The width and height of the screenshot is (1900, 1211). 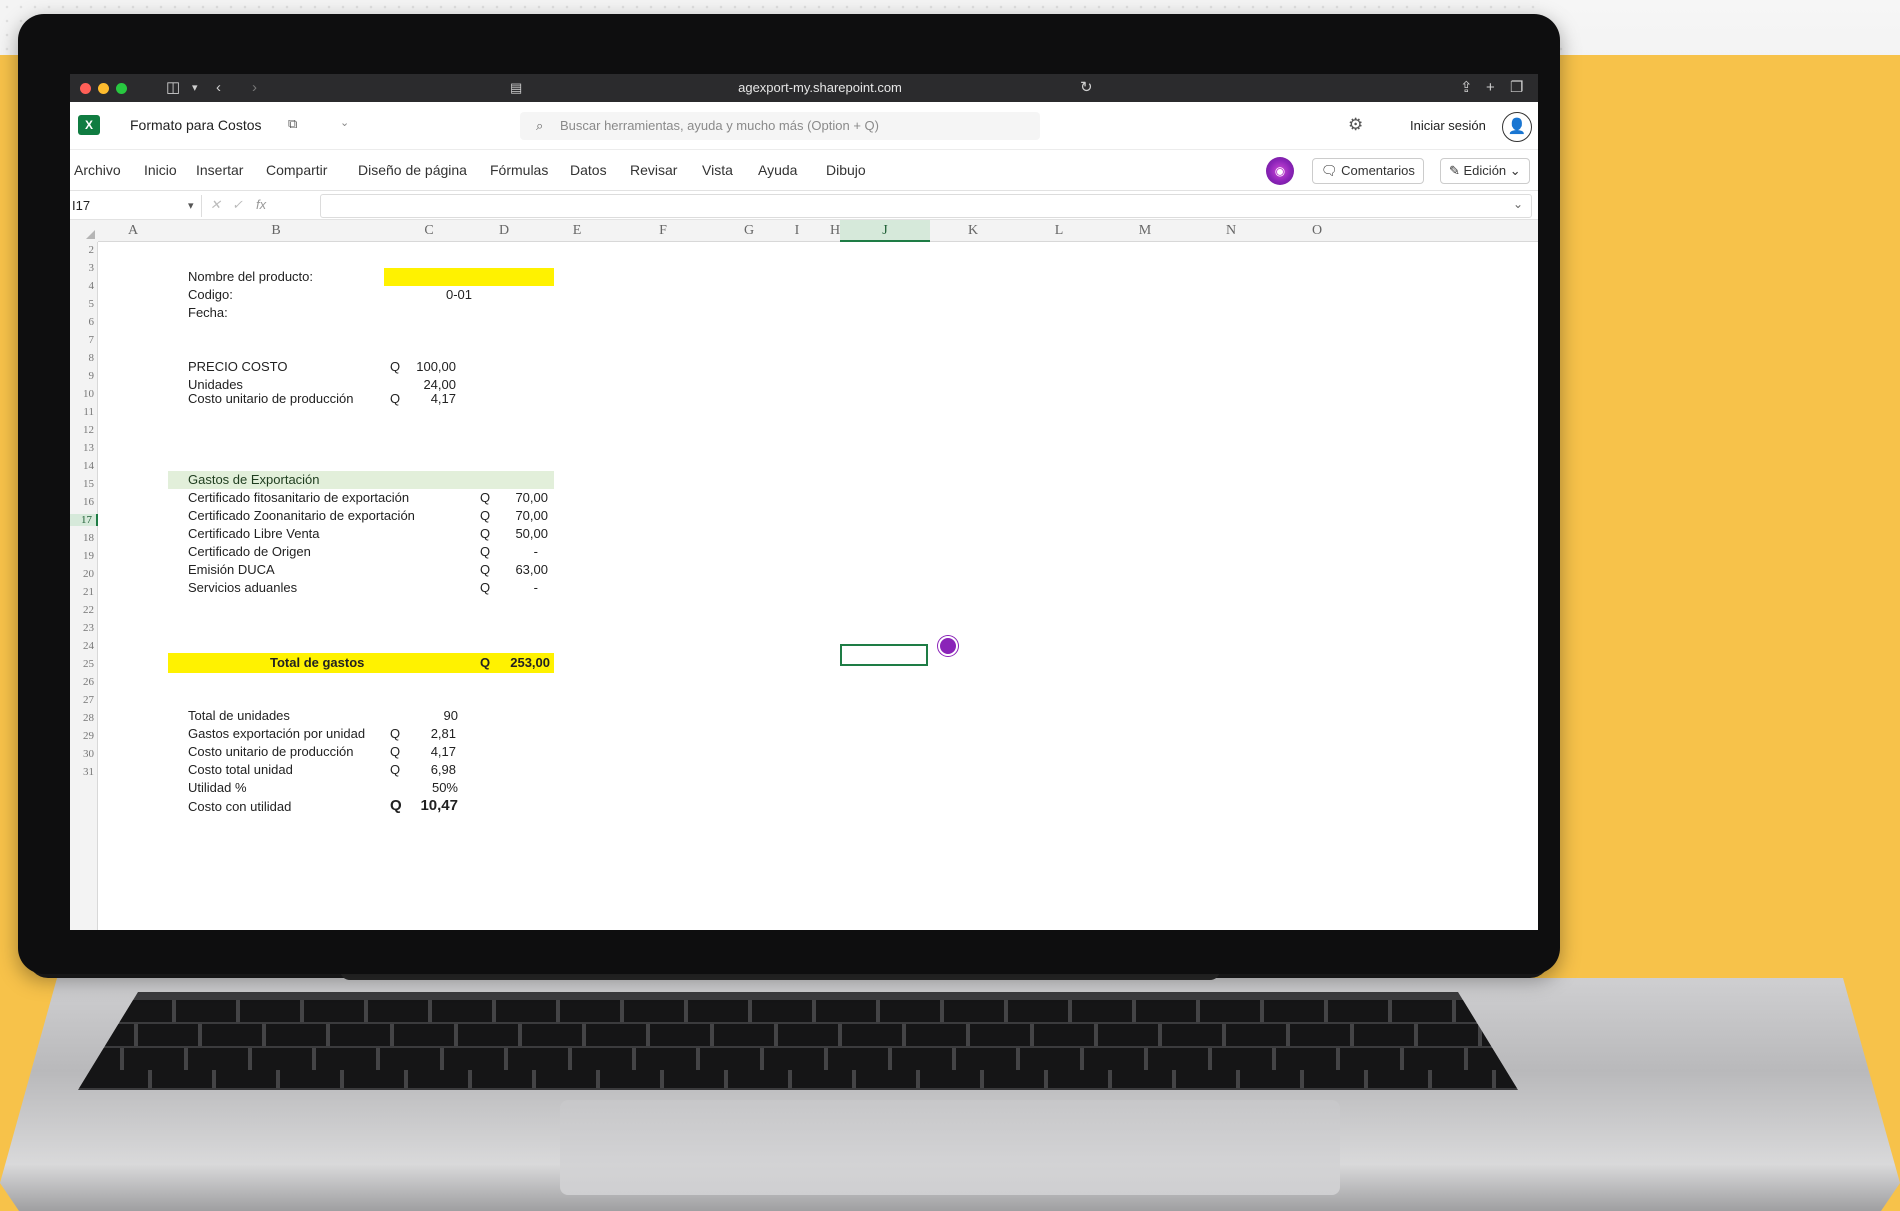 I want to click on column-header-e: E, so click(x=577, y=231).